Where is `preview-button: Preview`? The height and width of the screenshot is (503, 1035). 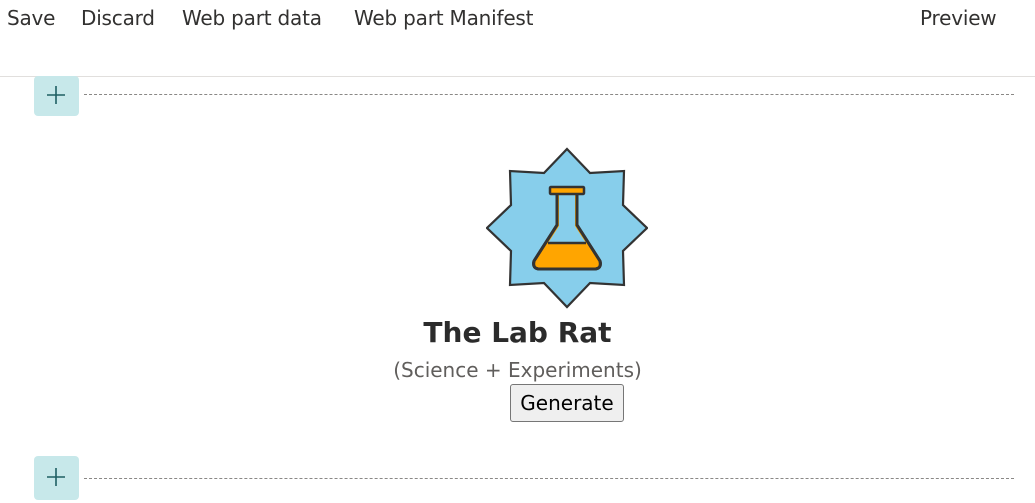 preview-button: Preview is located at coordinates (958, 18).